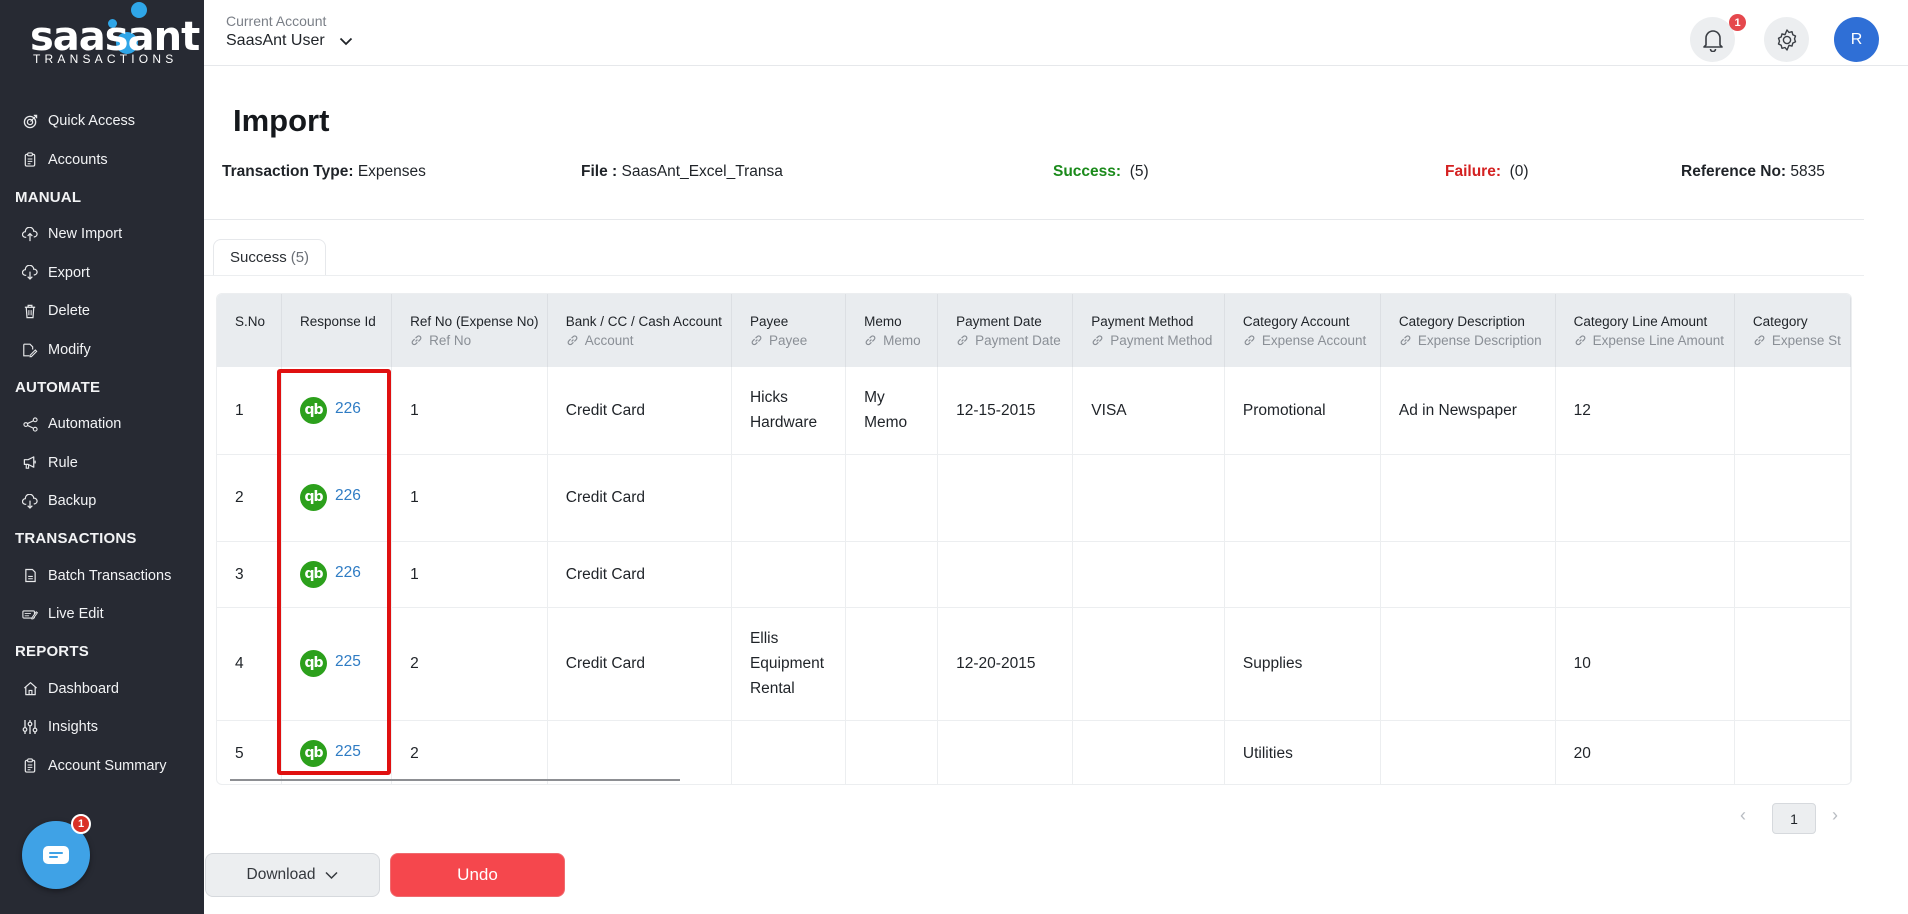  Describe the element at coordinates (477, 875) in the screenshot. I see `undo-button: Undo` at that location.